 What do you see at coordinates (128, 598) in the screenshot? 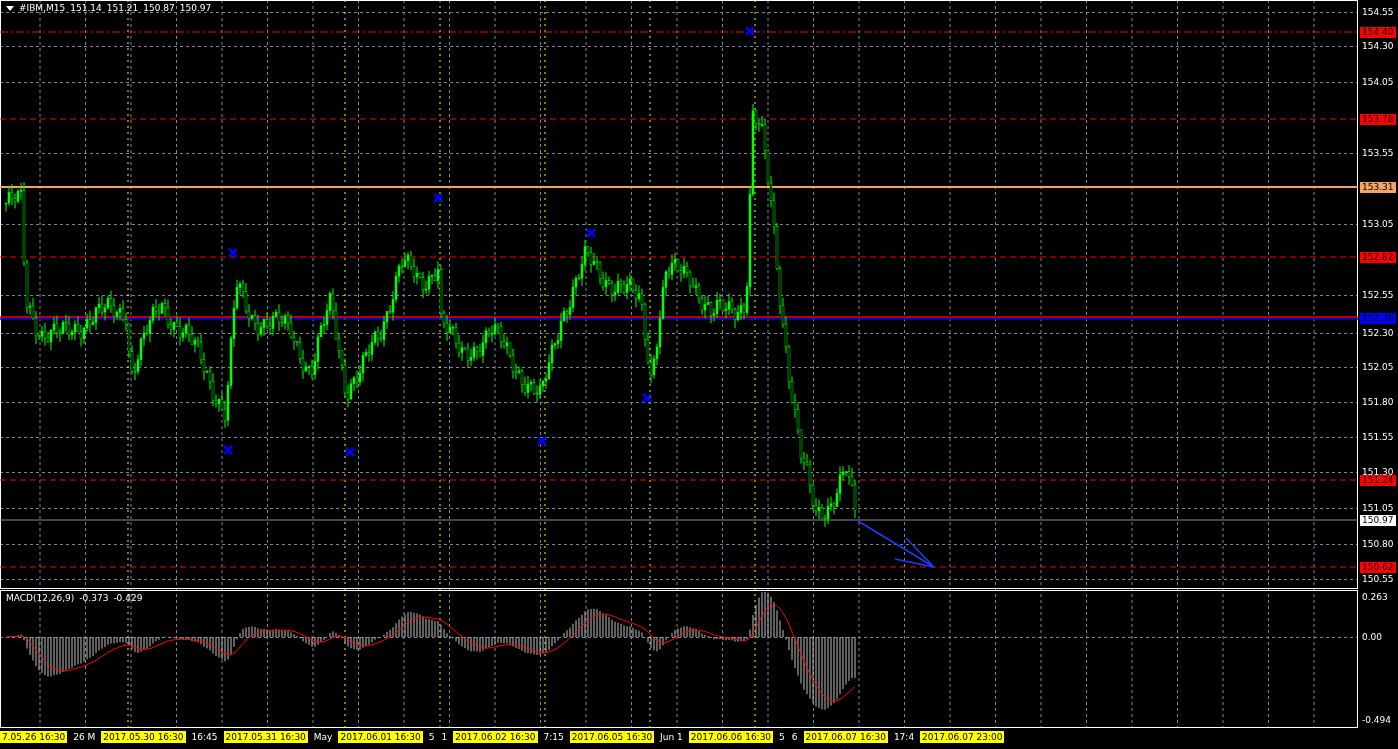
I see `indicator-value: -0.429` at bounding box center [128, 598].